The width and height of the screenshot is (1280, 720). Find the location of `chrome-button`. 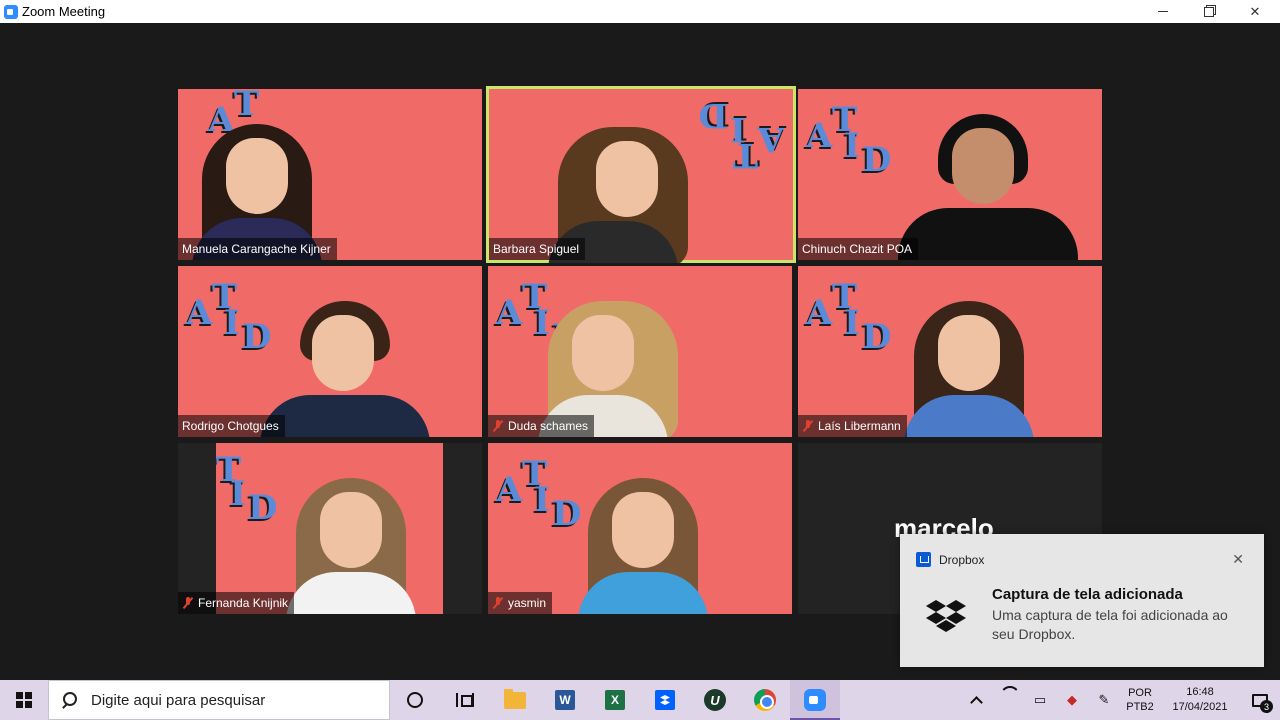

chrome-button is located at coordinates (765, 700).